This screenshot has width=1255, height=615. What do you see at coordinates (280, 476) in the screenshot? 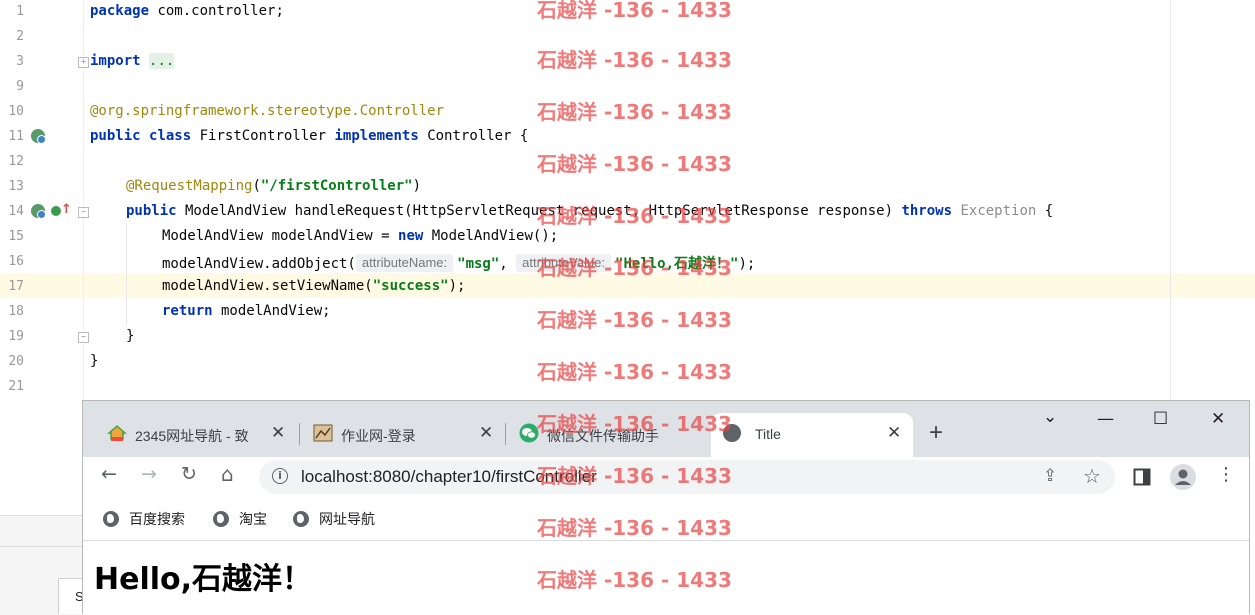
I see `site-info-icon: i` at bounding box center [280, 476].